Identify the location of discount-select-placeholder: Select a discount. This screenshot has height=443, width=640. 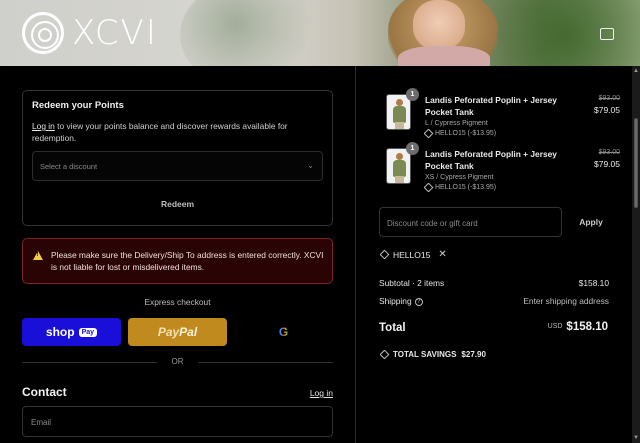
(69, 166).